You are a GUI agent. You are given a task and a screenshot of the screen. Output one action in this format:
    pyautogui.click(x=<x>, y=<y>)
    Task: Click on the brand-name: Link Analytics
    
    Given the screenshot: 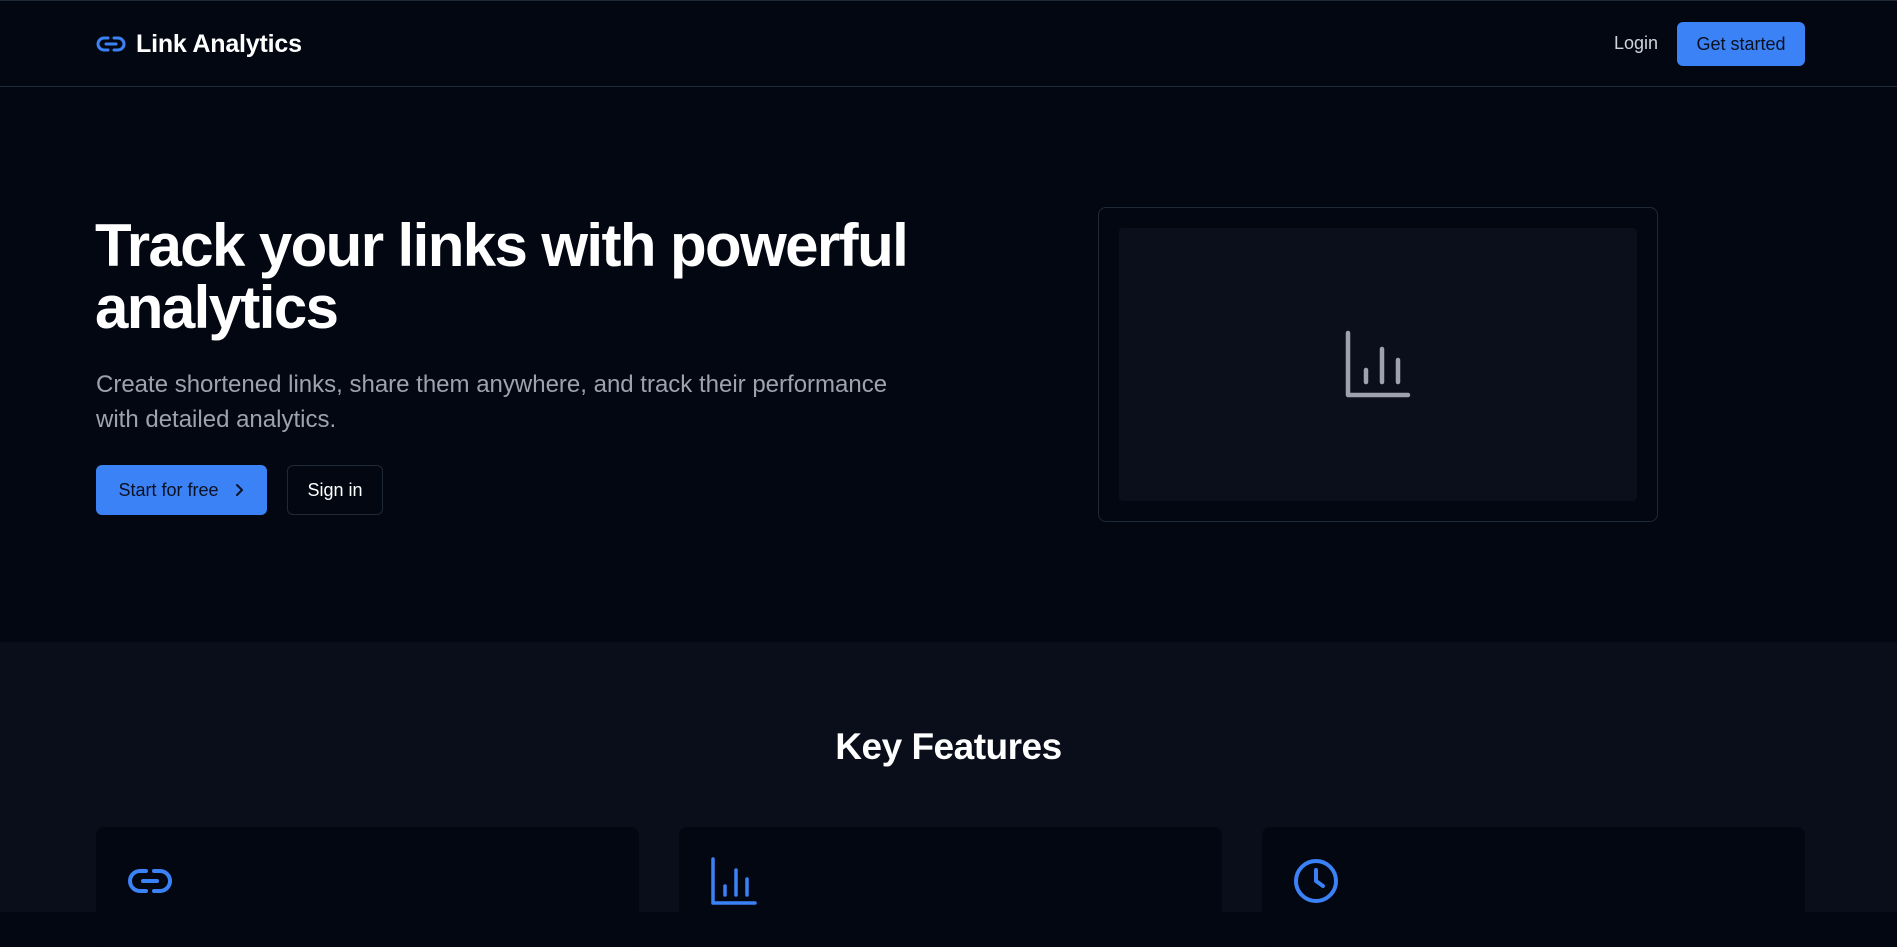 What is the action you would take?
    pyautogui.click(x=219, y=43)
    